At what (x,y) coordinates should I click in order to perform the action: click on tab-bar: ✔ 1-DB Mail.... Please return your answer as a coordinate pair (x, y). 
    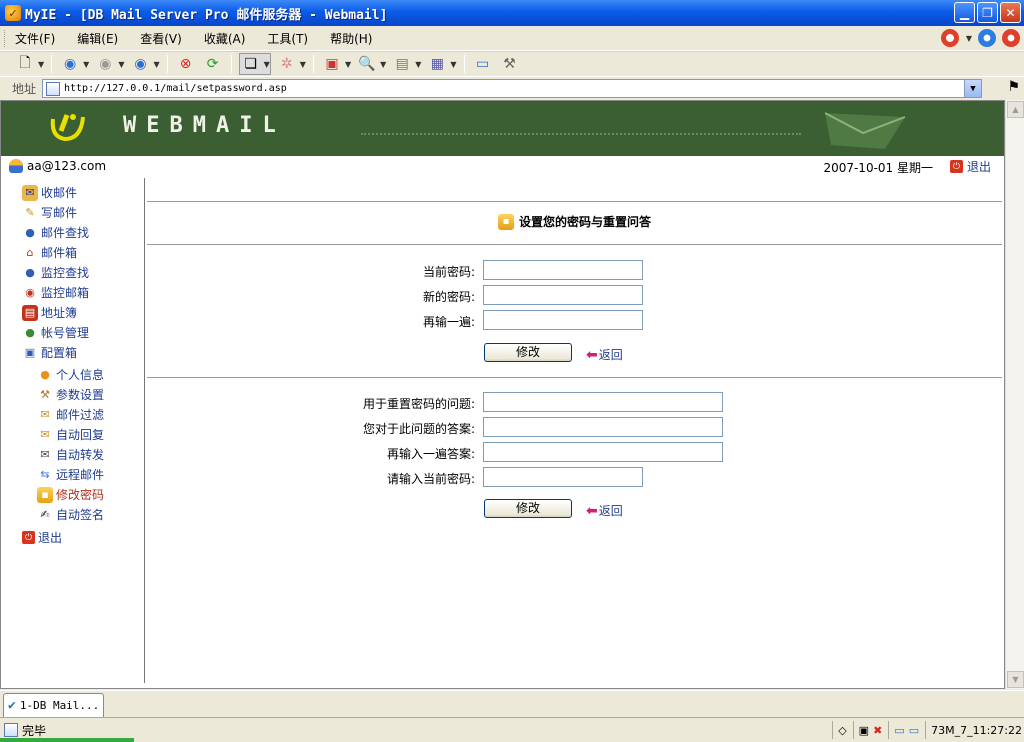
    Looking at the image, I should click on (512, 703).